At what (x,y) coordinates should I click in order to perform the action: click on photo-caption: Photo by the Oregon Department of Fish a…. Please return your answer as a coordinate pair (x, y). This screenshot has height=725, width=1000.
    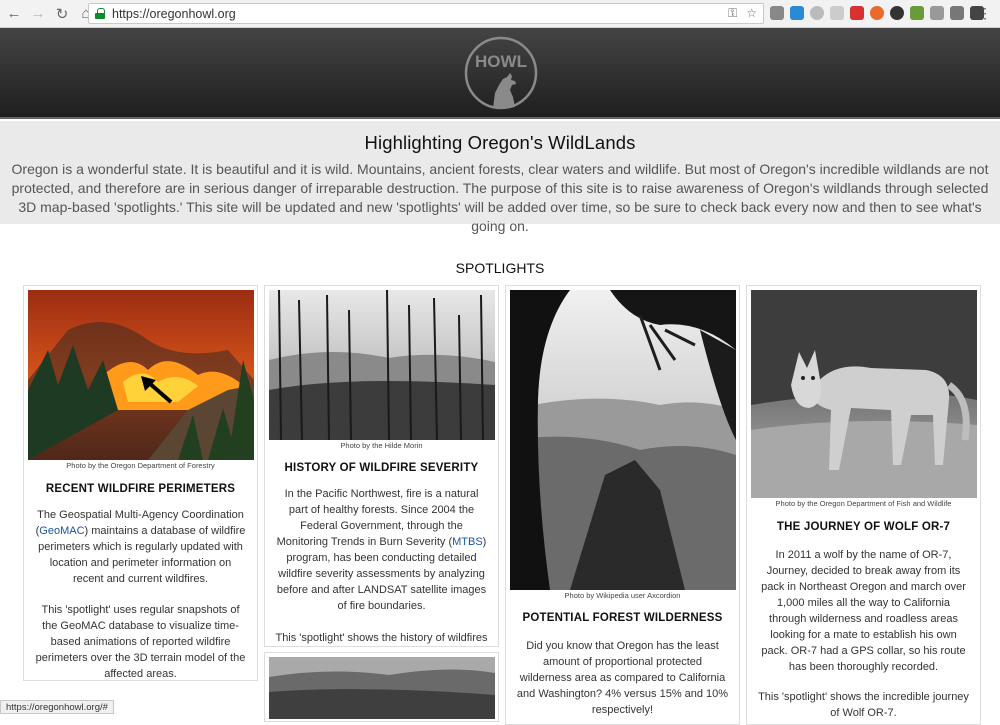
    Looking at the image, I should click on (863, 503).